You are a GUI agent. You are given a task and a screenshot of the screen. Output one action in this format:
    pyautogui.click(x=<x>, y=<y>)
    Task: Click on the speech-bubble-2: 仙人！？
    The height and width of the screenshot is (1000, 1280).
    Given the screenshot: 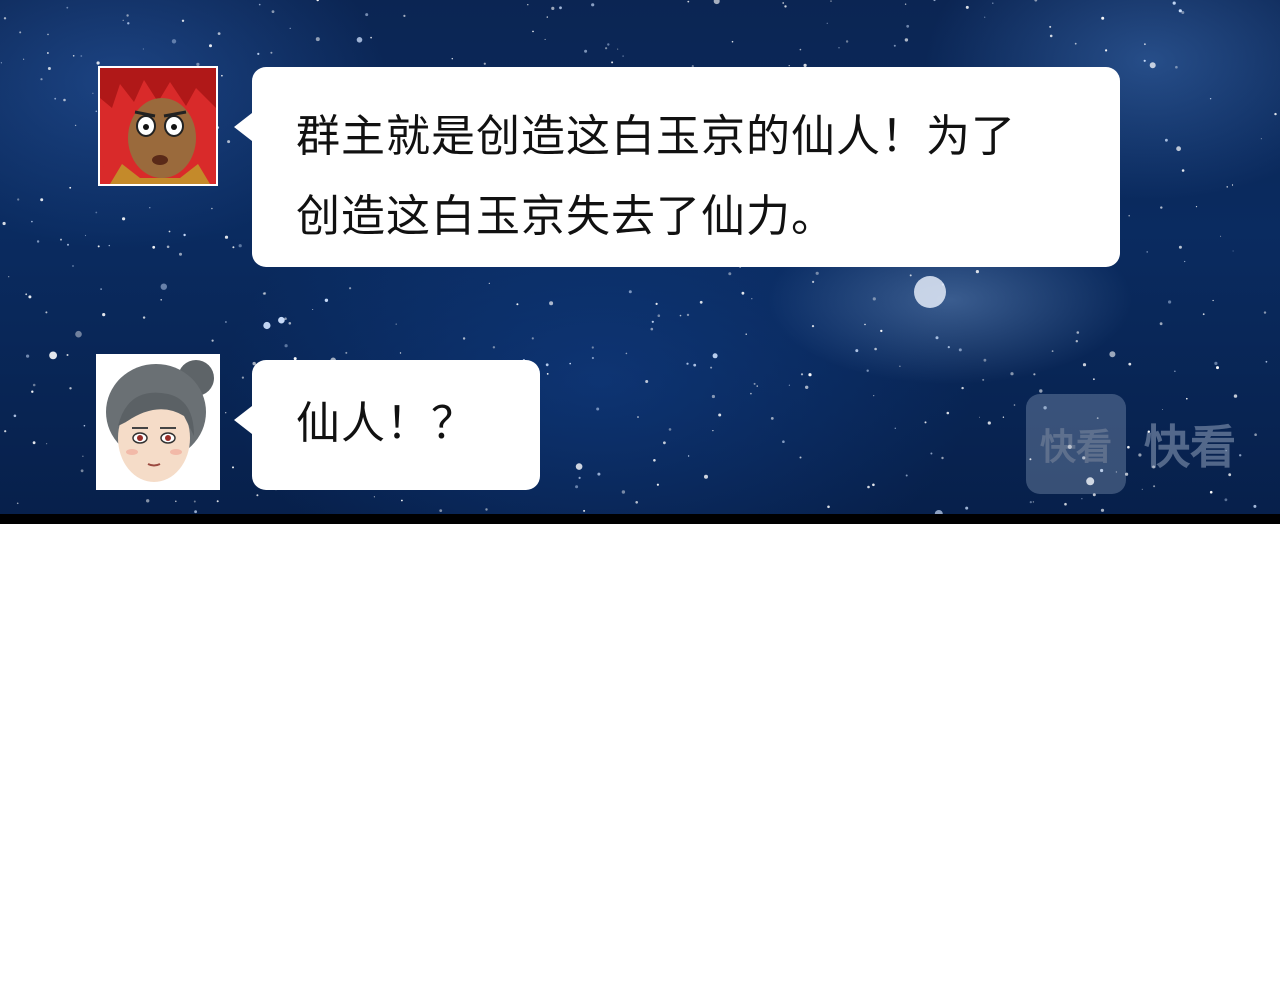 What is the action you would take?
    pyautogui.click(x=387, y=425)
    